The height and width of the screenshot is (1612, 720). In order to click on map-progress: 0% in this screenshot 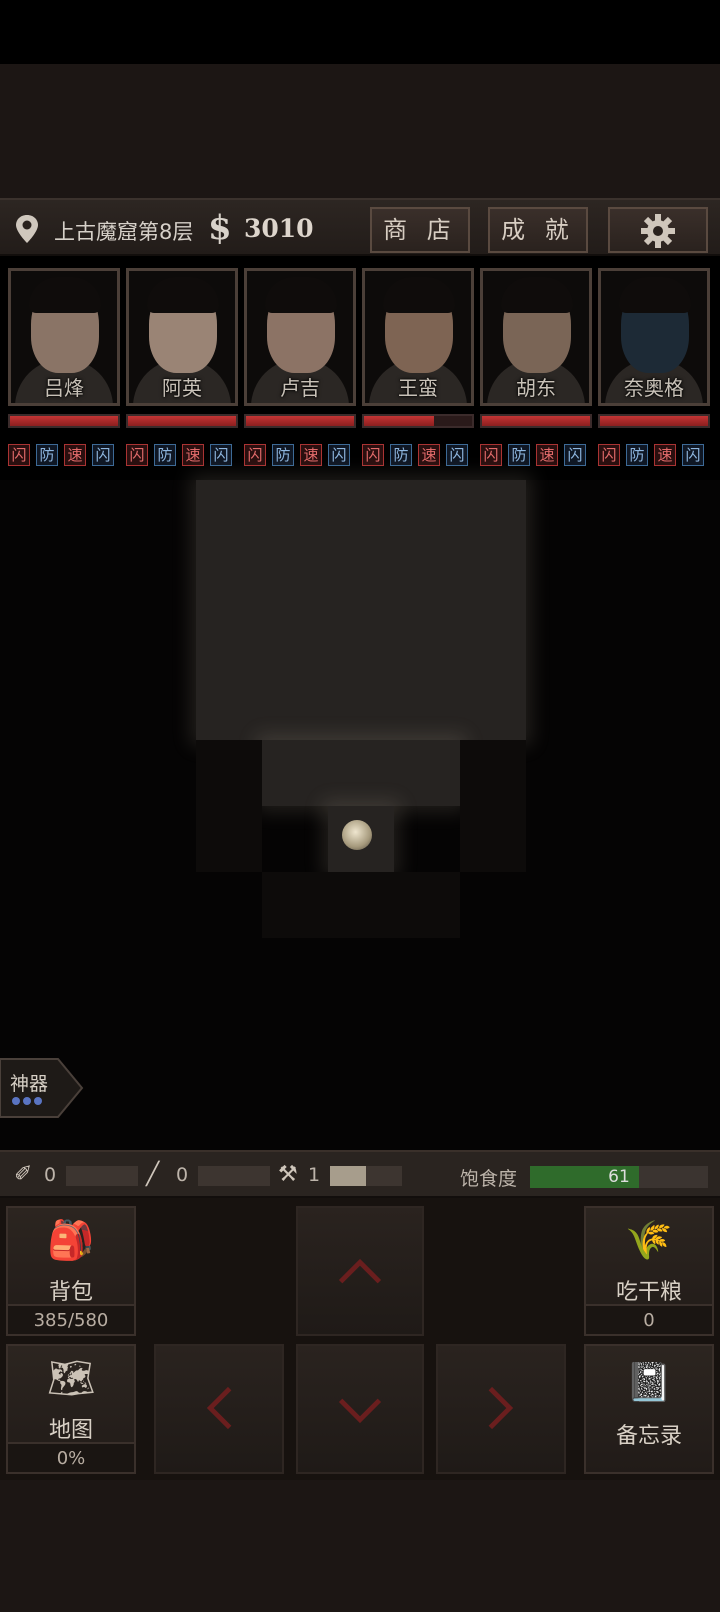, I will do `click(71, 1457)`.